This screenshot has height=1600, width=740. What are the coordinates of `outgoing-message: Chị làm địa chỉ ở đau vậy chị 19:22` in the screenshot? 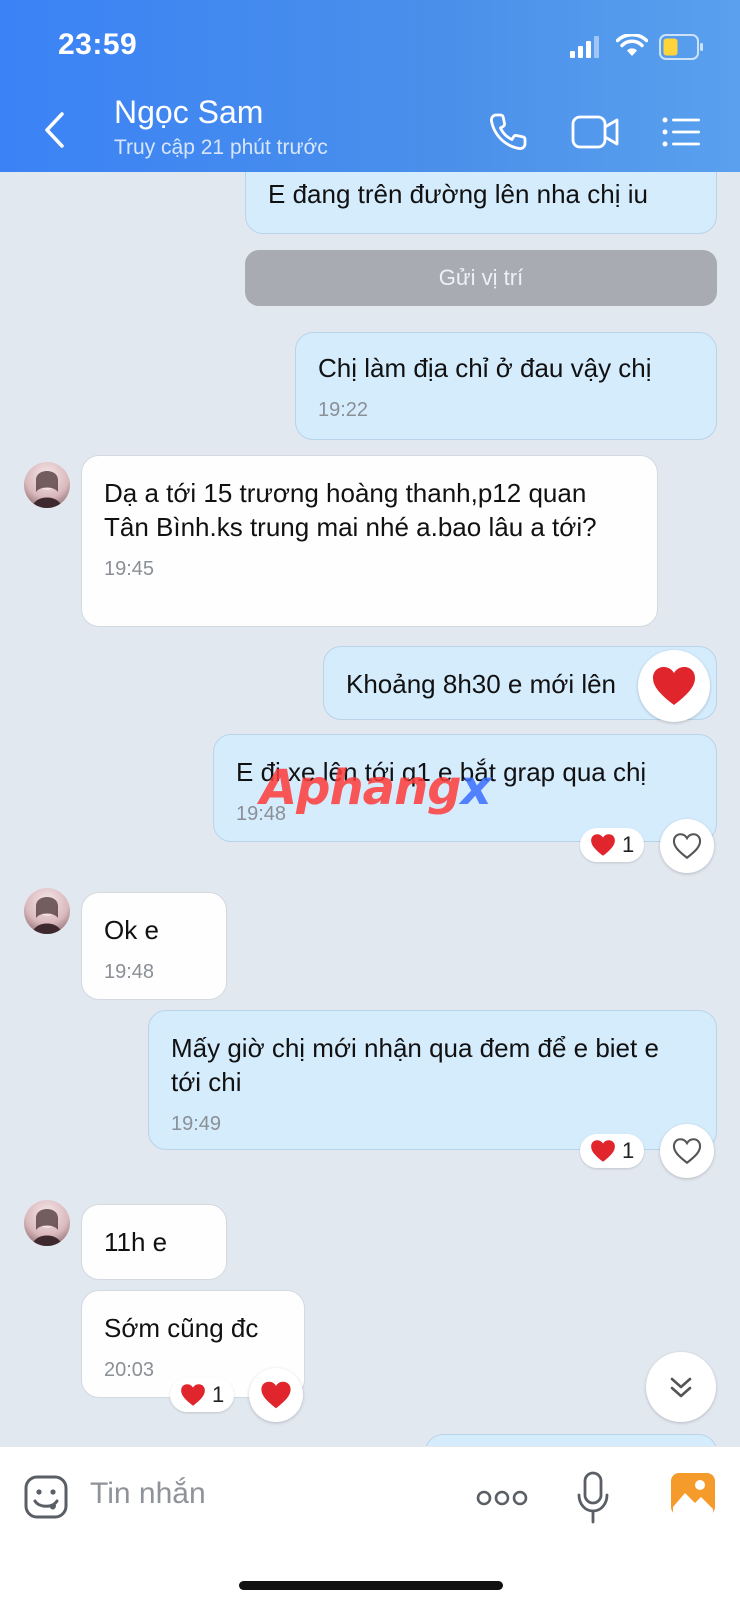 It's located at (506, 386).